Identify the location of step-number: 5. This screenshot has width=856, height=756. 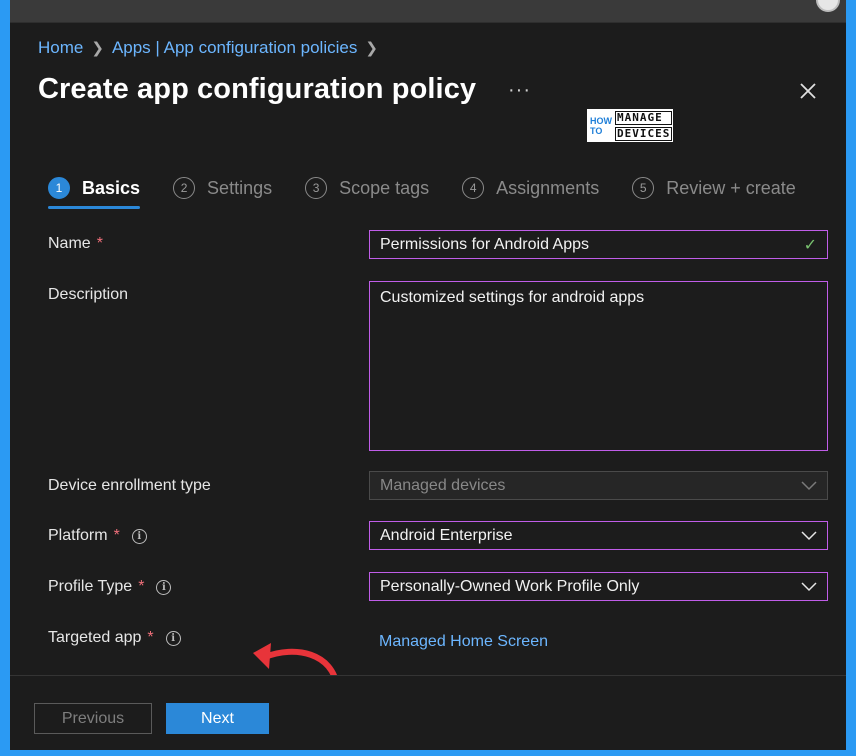
(643, 188).